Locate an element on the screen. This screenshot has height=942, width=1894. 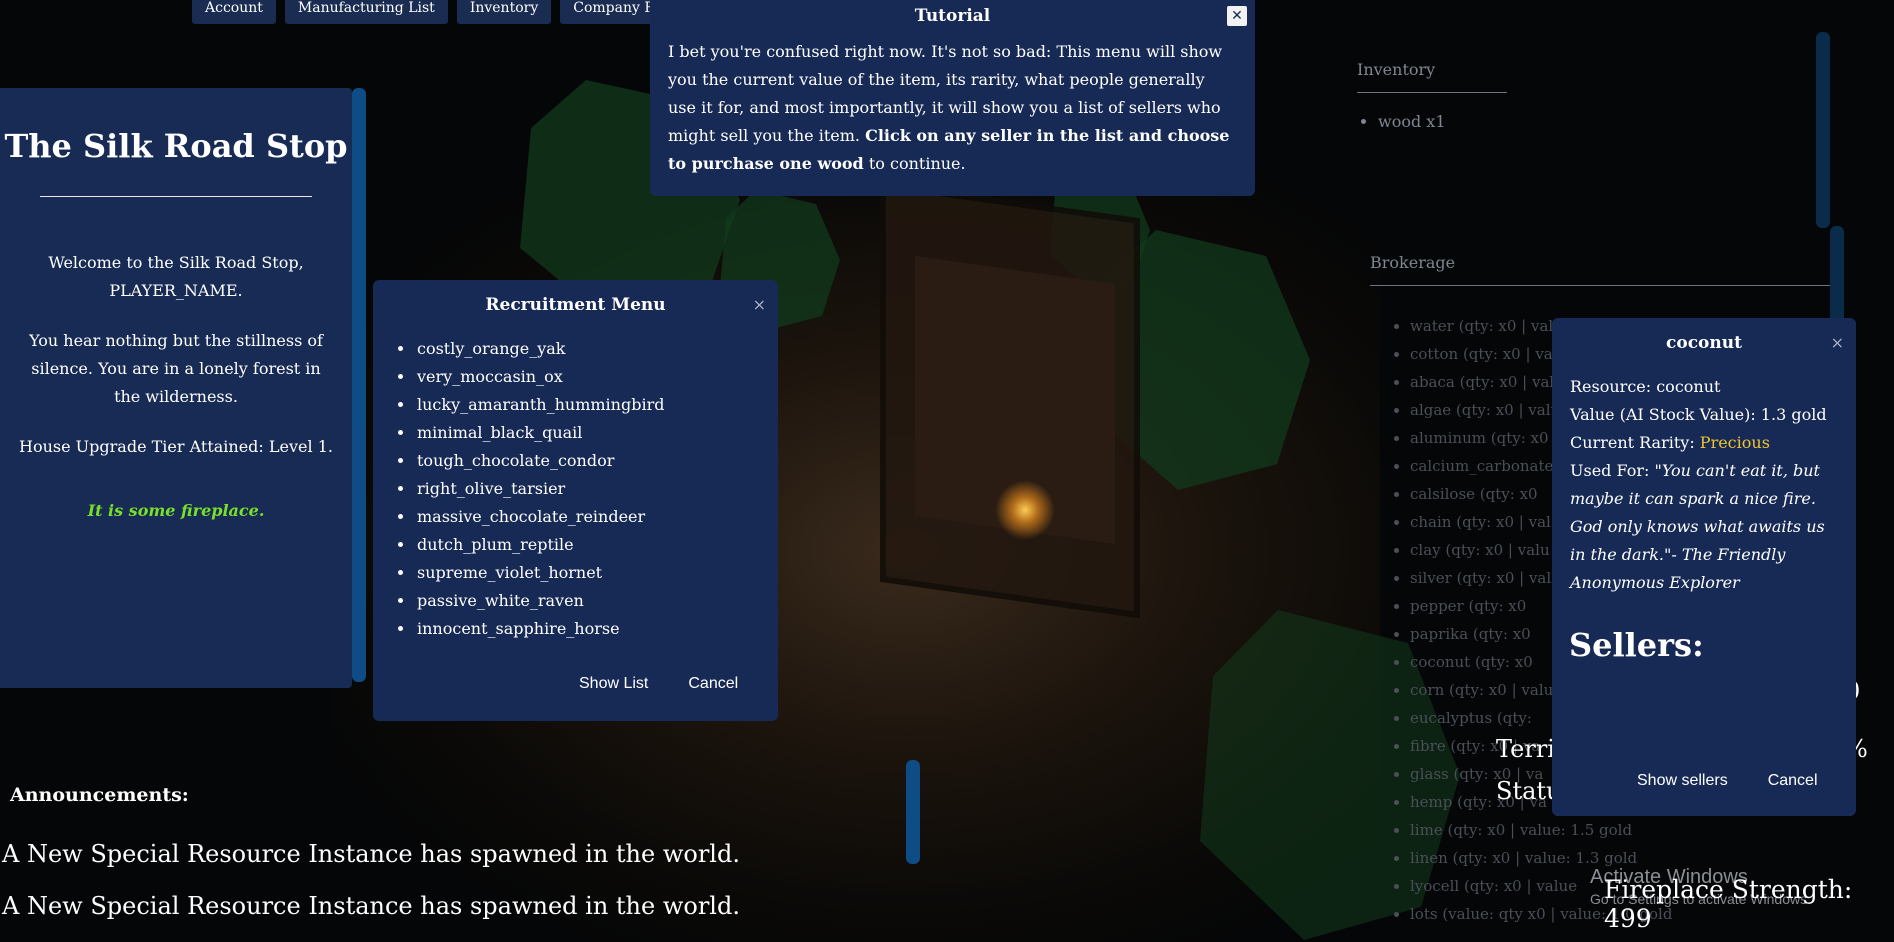
fireplace-strength: Fireplace Strength: 499 is located at coordinates (1728, 904).